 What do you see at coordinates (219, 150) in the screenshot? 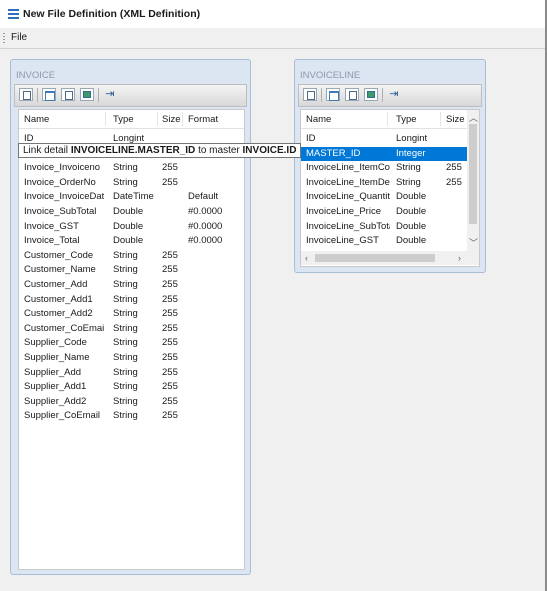
I see `tooltip-middle: to master` at bounding box center [219, 150].